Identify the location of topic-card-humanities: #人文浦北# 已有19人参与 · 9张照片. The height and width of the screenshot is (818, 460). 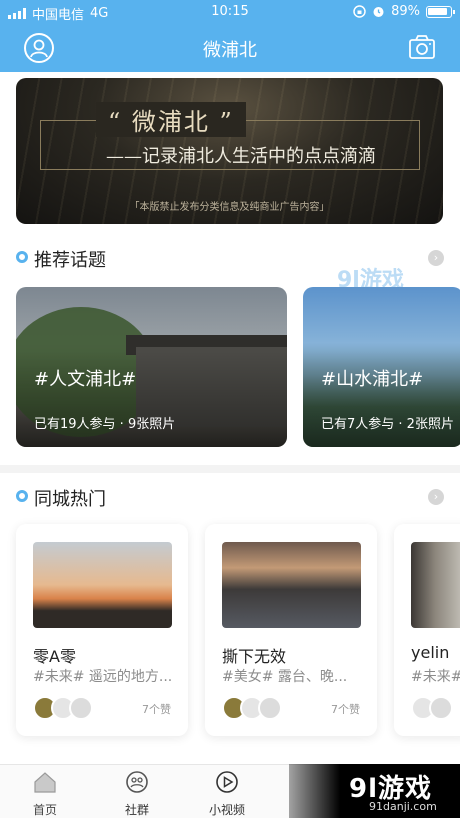
(151, 367).